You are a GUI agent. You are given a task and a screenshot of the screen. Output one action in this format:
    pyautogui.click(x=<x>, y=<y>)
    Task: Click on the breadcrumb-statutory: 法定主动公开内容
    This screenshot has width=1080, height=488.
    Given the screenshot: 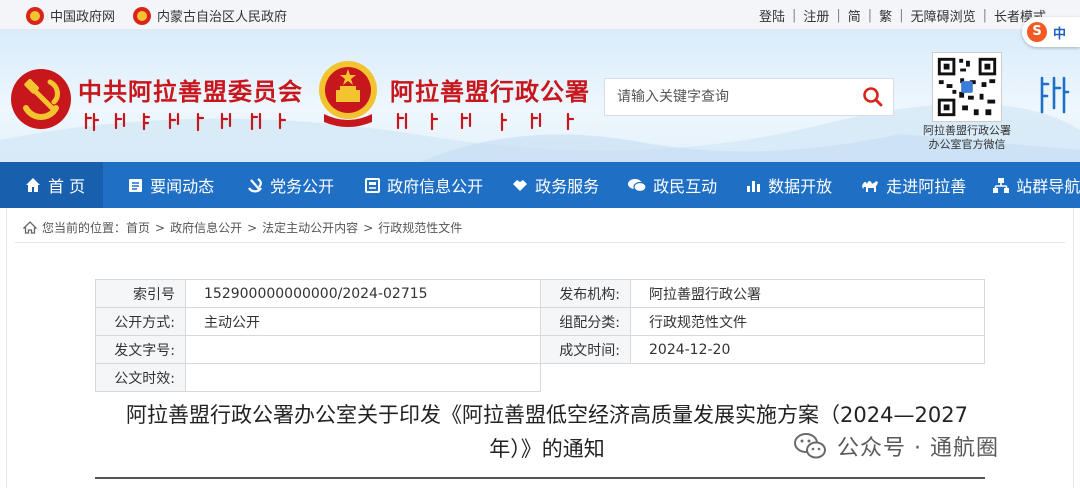 What is the action you would take?
    pyautogui.click(x=310, y=227)
    